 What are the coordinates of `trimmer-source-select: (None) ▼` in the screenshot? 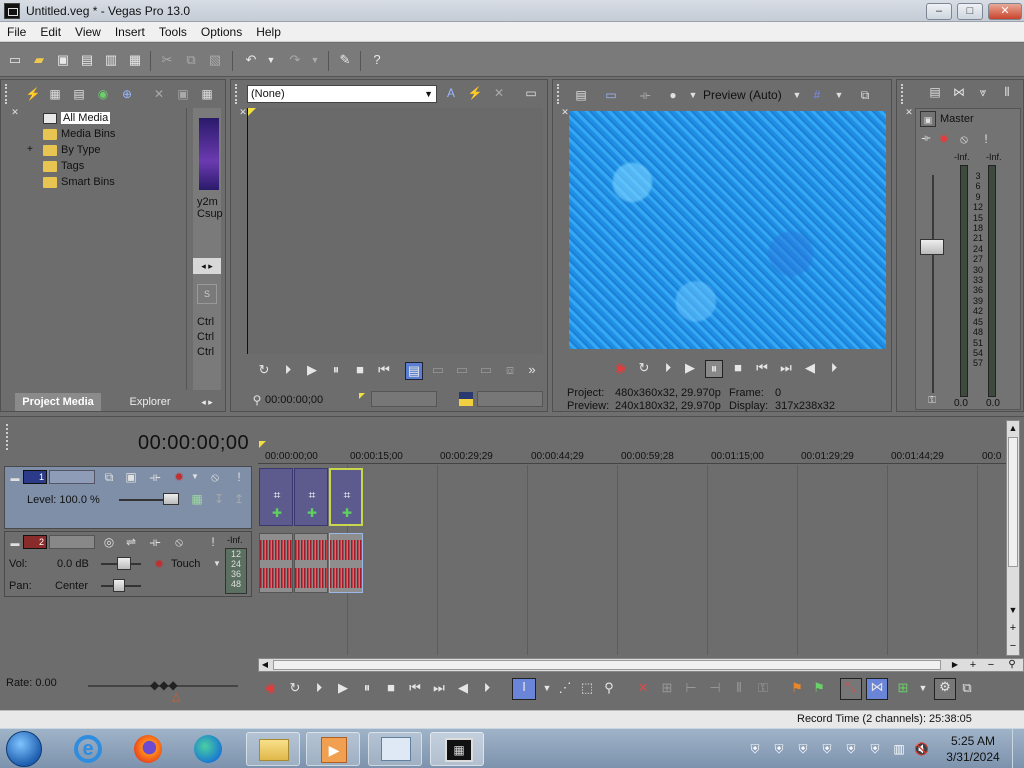 It's located at (342, 94).